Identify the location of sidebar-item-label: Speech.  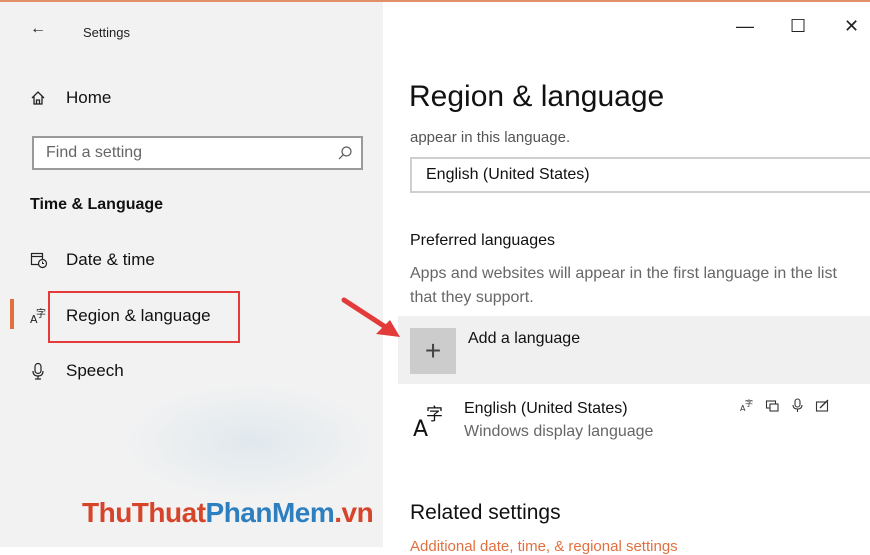
(95, 370).